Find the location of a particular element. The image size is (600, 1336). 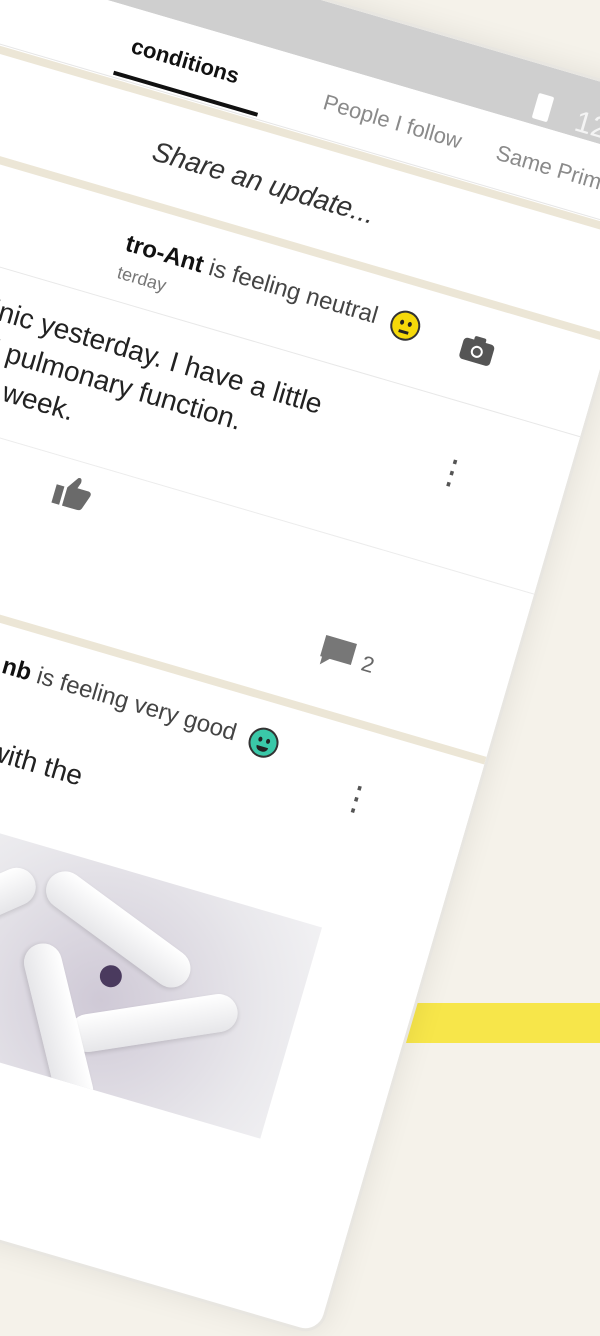

neutral-face-icon is located at coordinates (405, 326).